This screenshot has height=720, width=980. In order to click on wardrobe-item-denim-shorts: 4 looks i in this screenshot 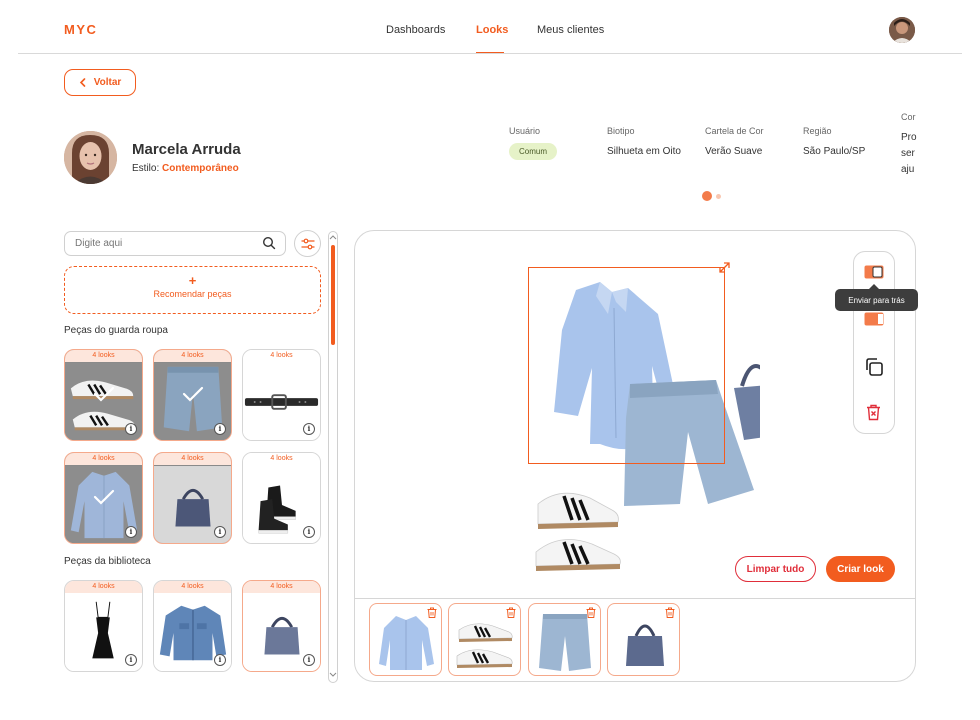, I will do `click(192, 395)`.